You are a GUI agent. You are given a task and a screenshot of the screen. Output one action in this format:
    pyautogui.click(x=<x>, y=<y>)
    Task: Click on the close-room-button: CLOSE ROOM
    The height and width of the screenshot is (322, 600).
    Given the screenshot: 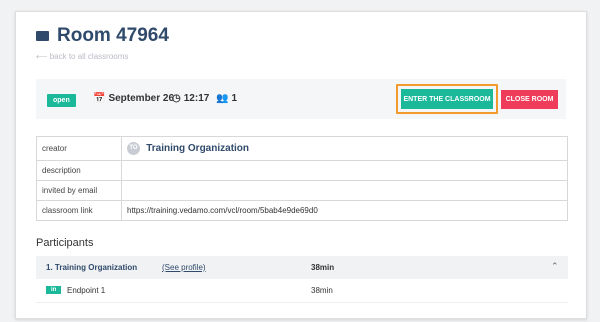 What is the action you would take?
    pyautogui.click(x=529, y=99)
    